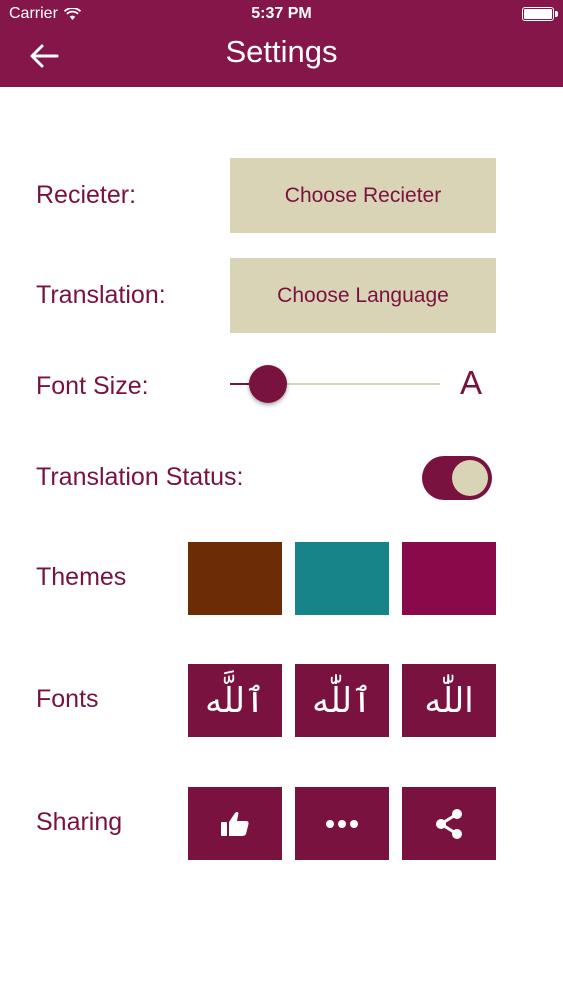 This screenshot has height=1000, width=563. I want to click on font-option-1: ٱللَّه, so click(235, 700).